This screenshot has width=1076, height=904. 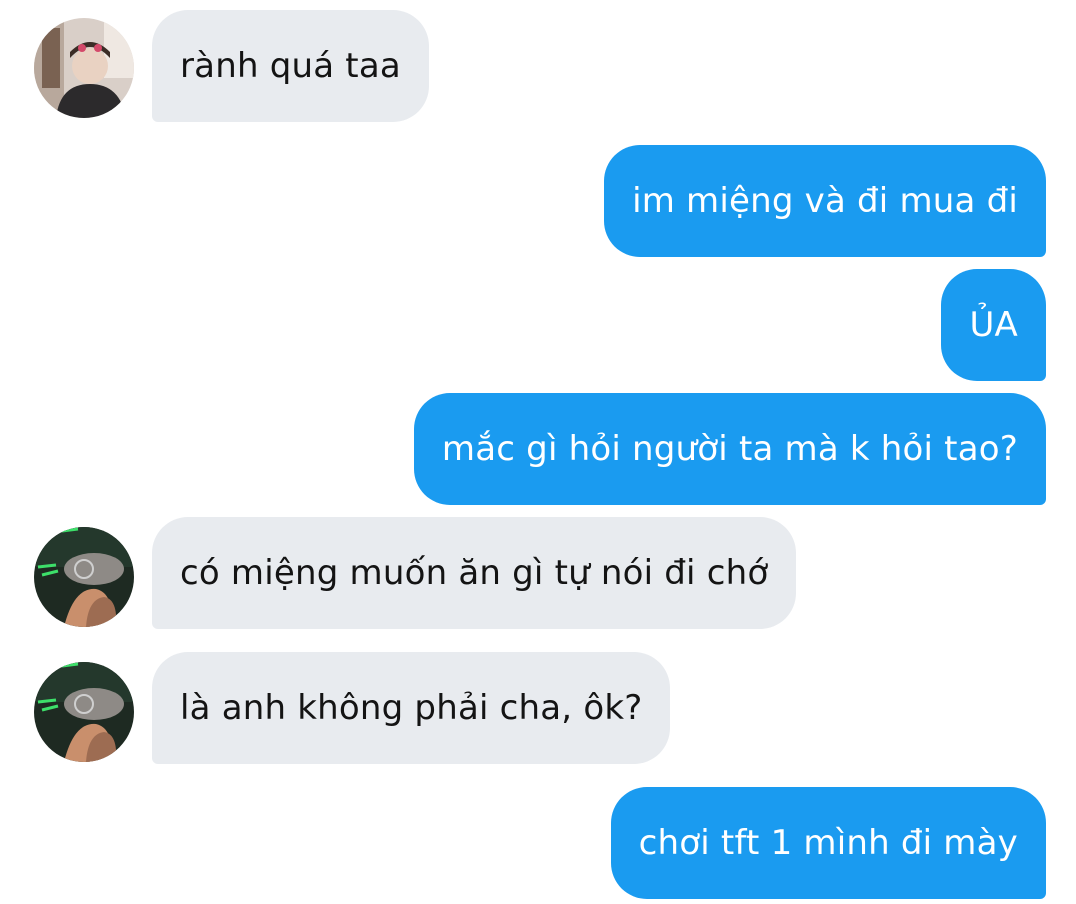 I want to click on message-row-incoming: là anh không phải cha, ôk?, so click(x=538, y=708).